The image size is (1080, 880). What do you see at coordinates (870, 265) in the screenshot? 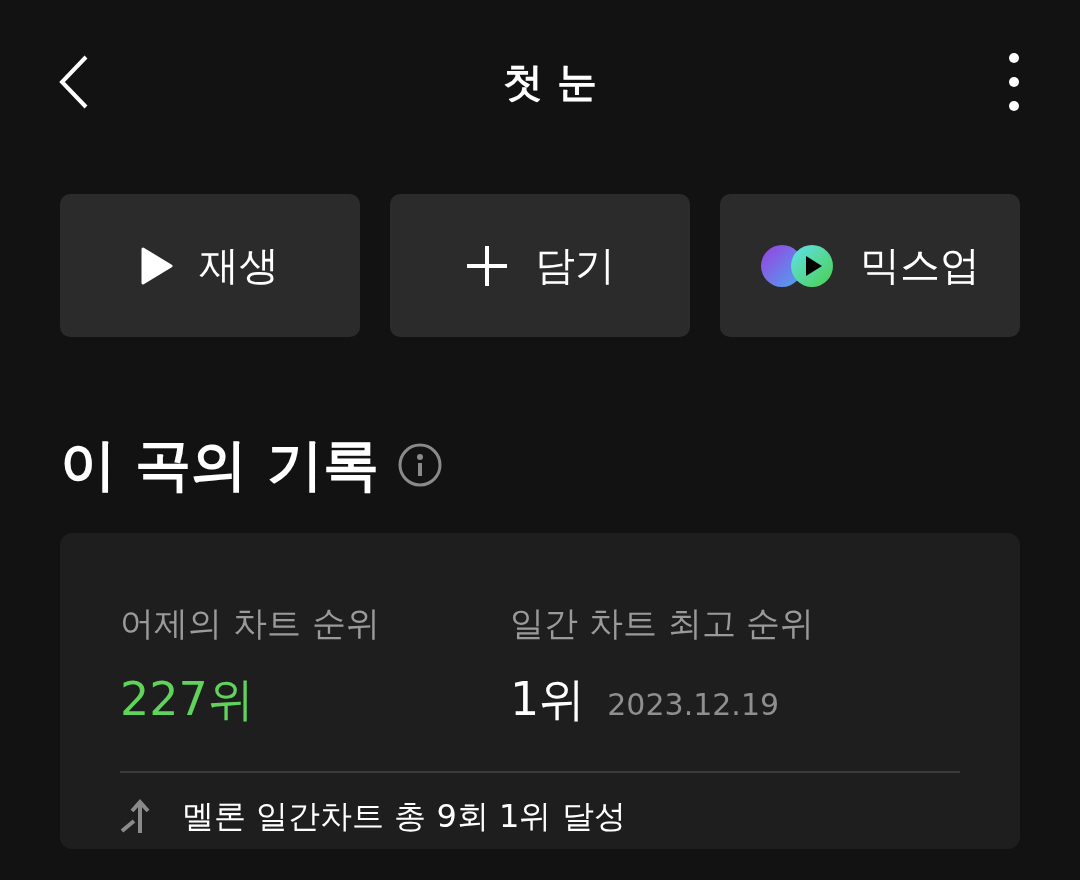
I see `mixup-button: 믹스업` at bounding box center [870, 265].